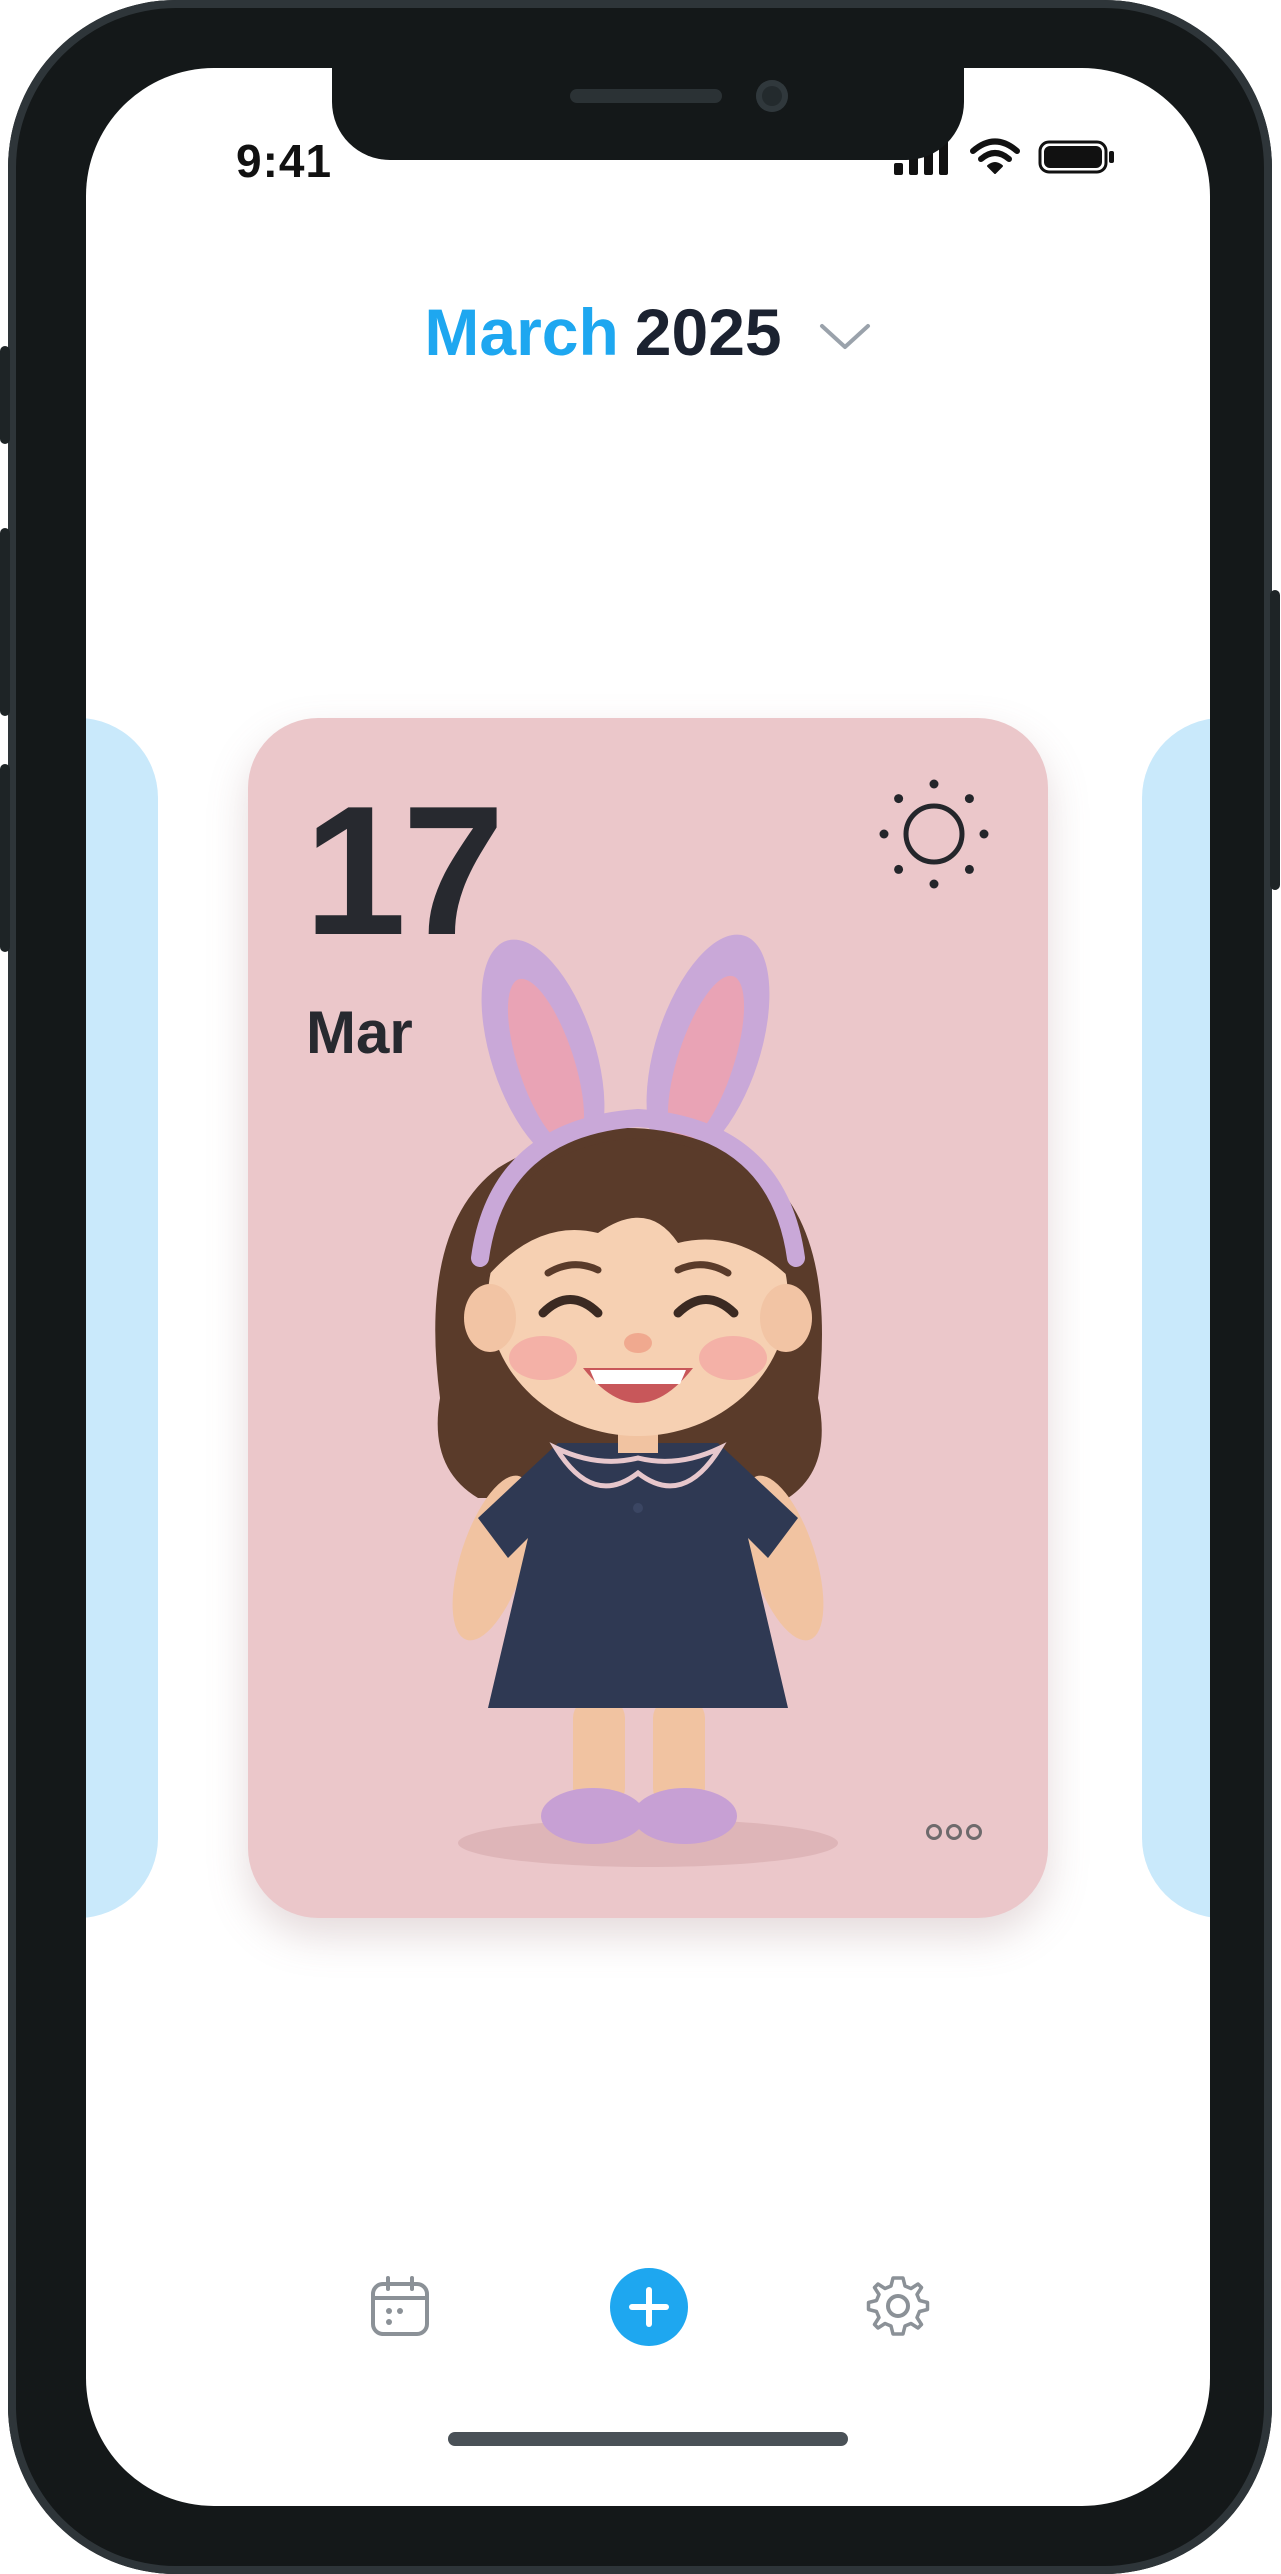 This screenshot has height=2574, width=1281. I want to click on speaker-grille, so click(646, 96).